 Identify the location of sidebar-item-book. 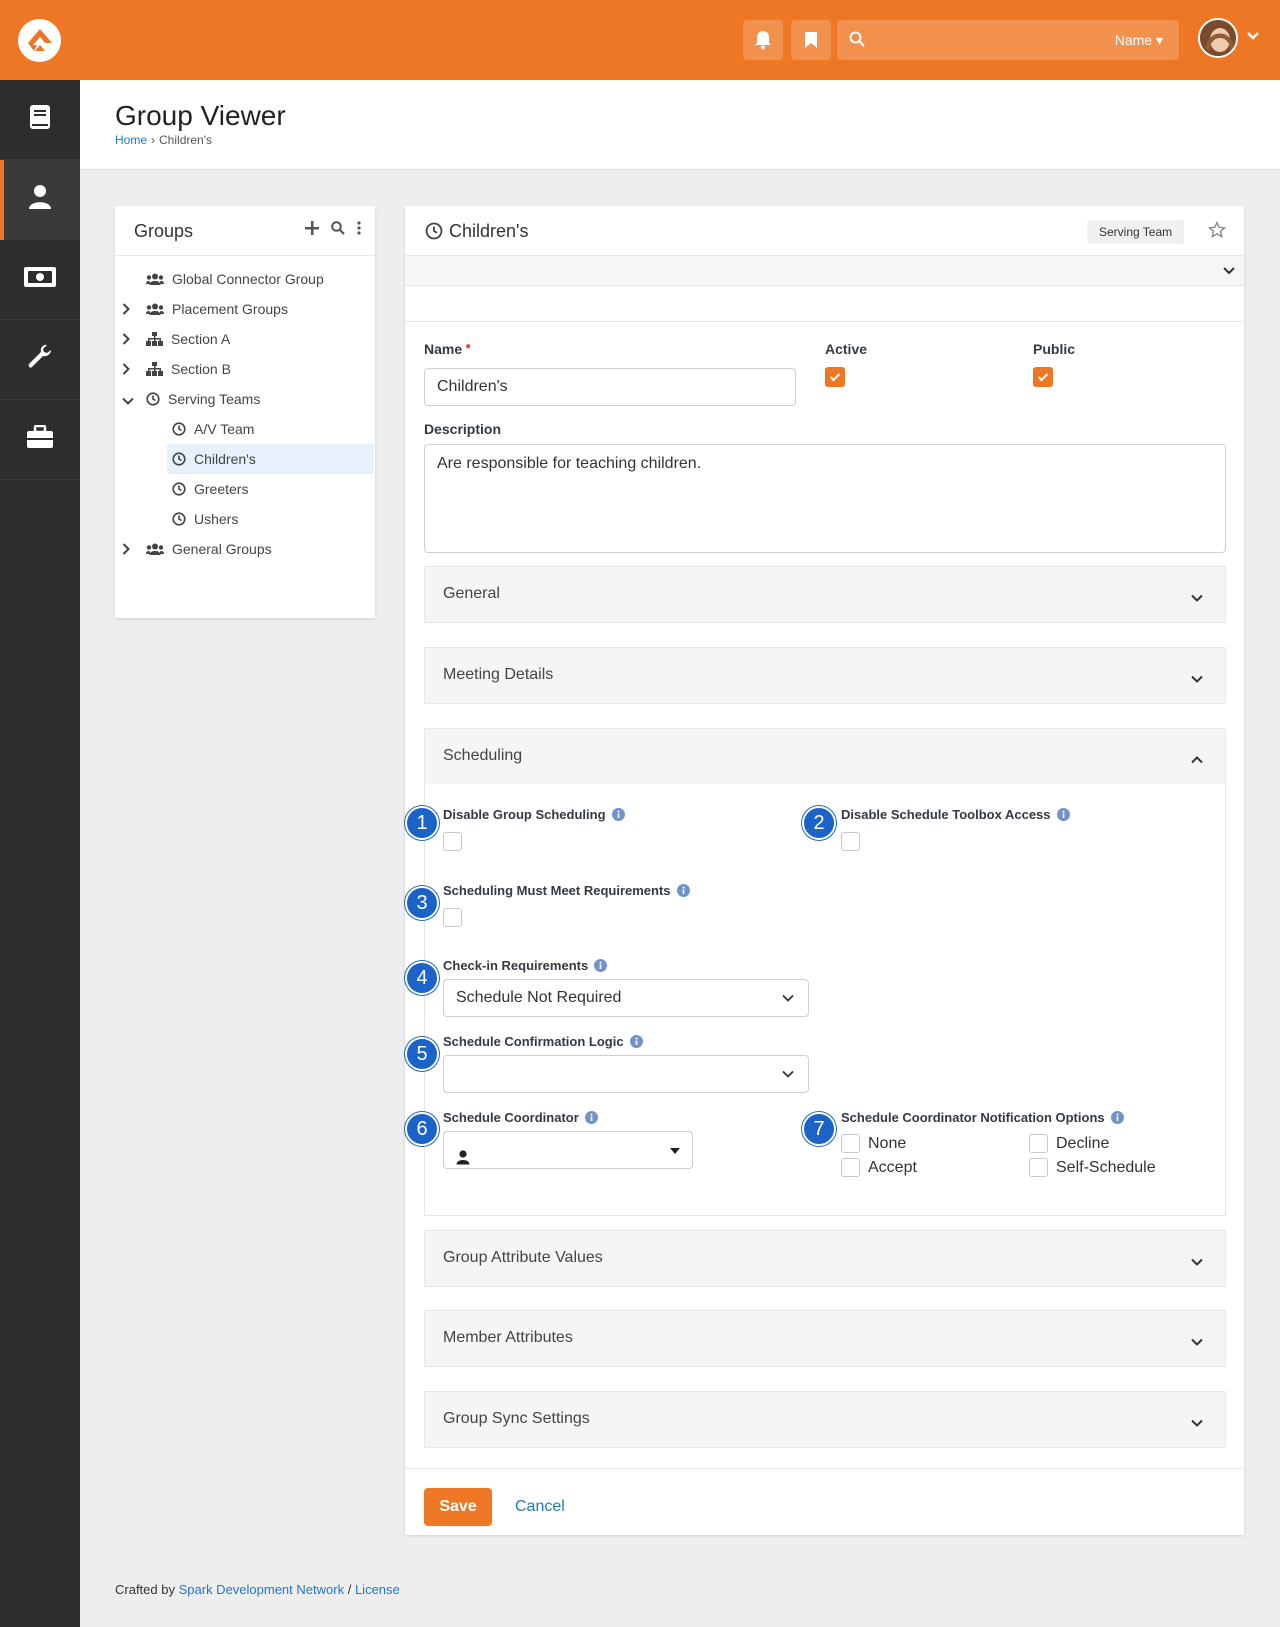
(40, 120).